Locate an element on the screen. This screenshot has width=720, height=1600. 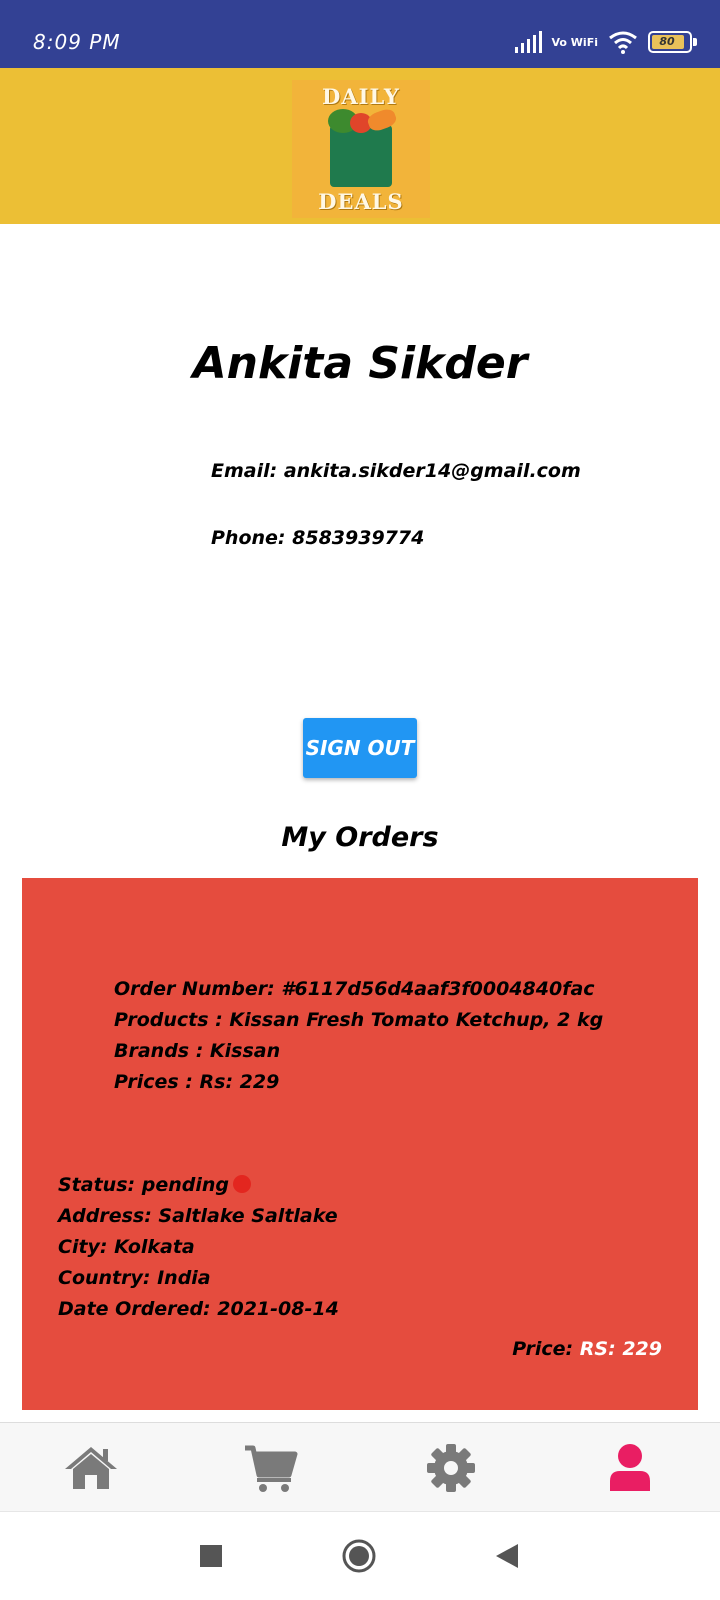
nav-home is located at coordinates (91, 1468).